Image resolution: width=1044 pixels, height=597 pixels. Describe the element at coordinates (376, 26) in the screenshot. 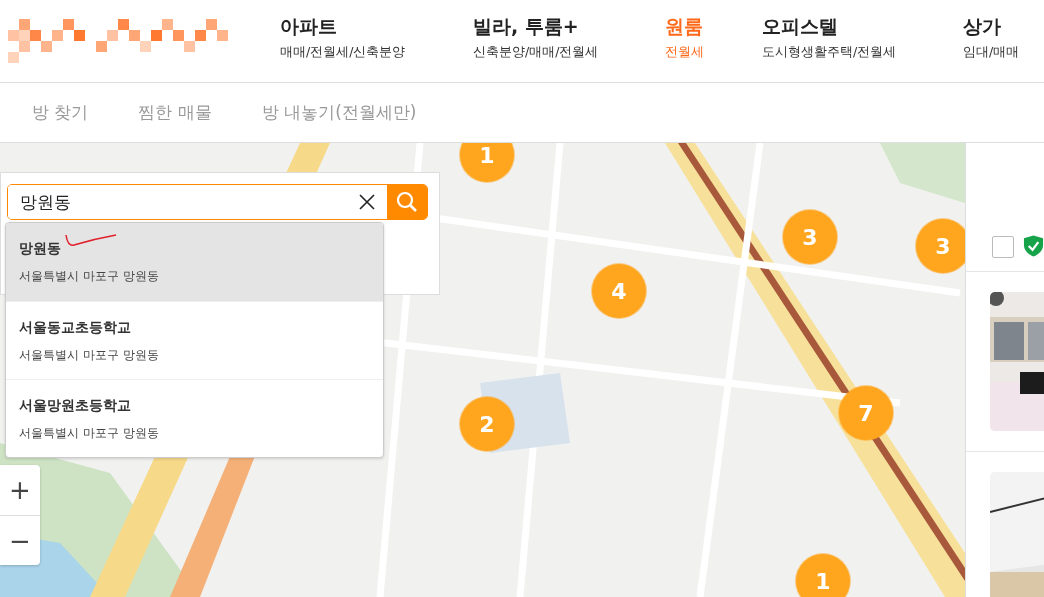

I see `nav-link: 아파트` at that location.